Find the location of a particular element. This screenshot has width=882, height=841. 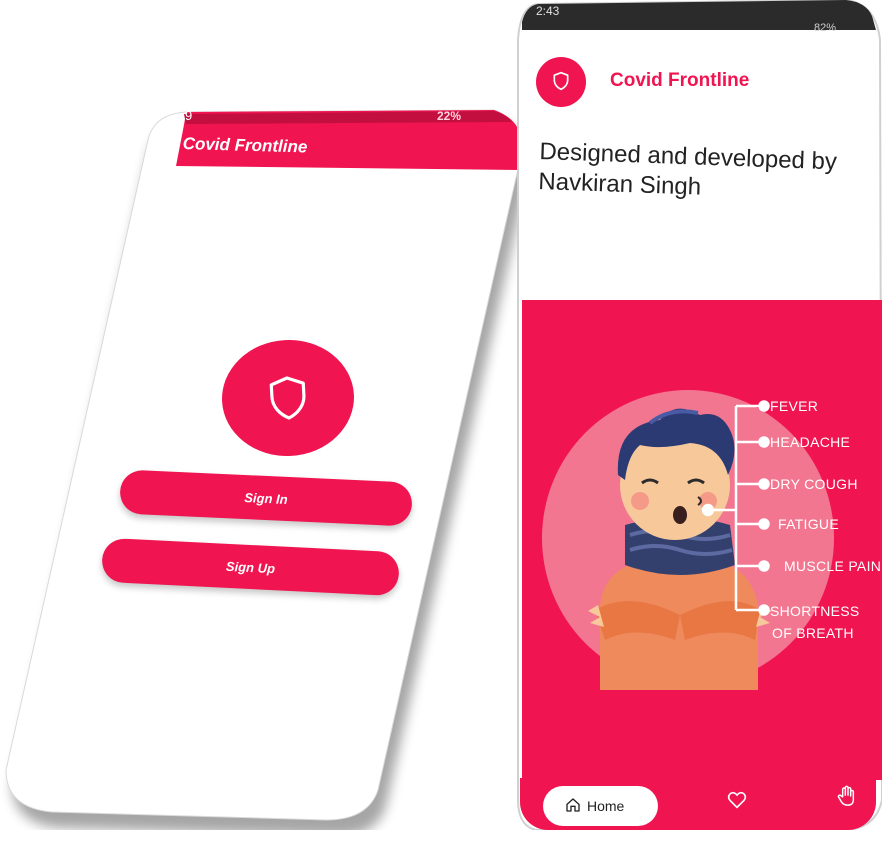

symptom-connectors is located at coordinates (735, 508).